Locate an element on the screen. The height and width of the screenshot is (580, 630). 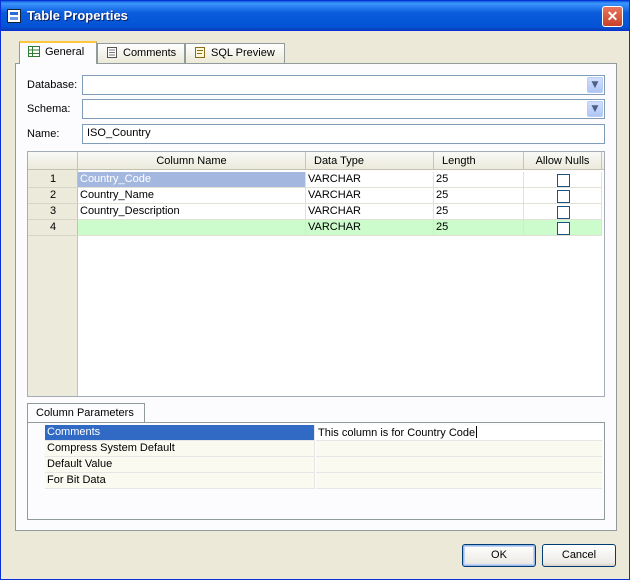
tab-general: General is located at coordinates (58, 52).